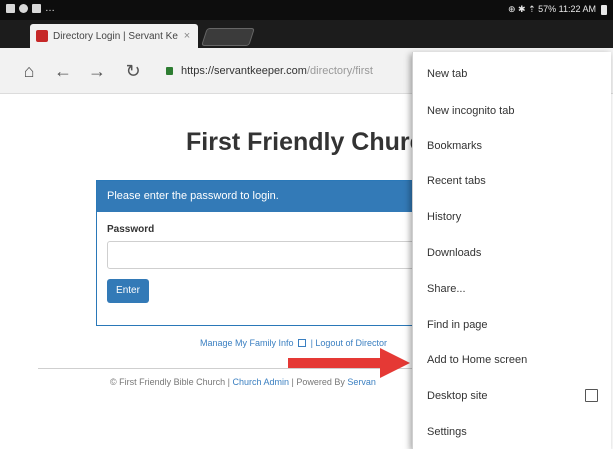  I want to click on status-bar: … ⊕ ✱ ⇡ 57% 11:22 AM, so click(306, 10).